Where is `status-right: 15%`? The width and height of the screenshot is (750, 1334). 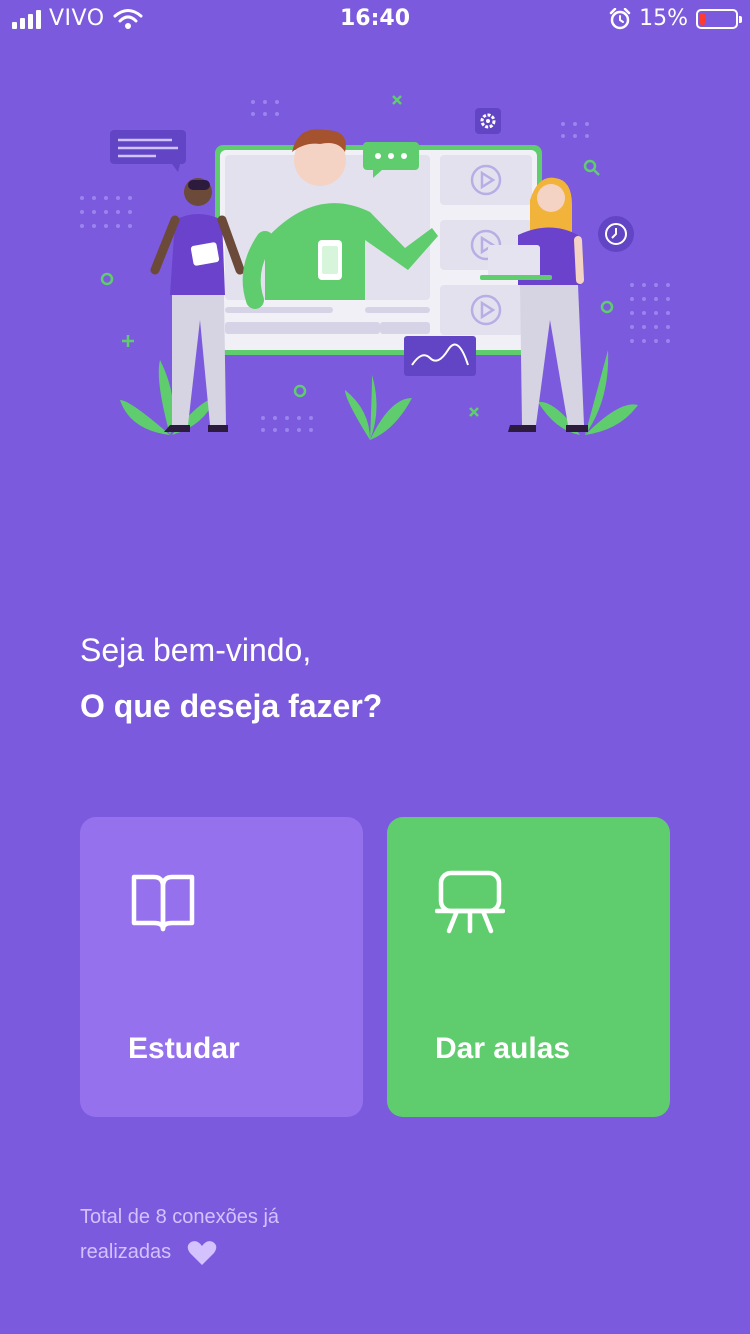 status-right: 15% is located at coordinates (675, 18).